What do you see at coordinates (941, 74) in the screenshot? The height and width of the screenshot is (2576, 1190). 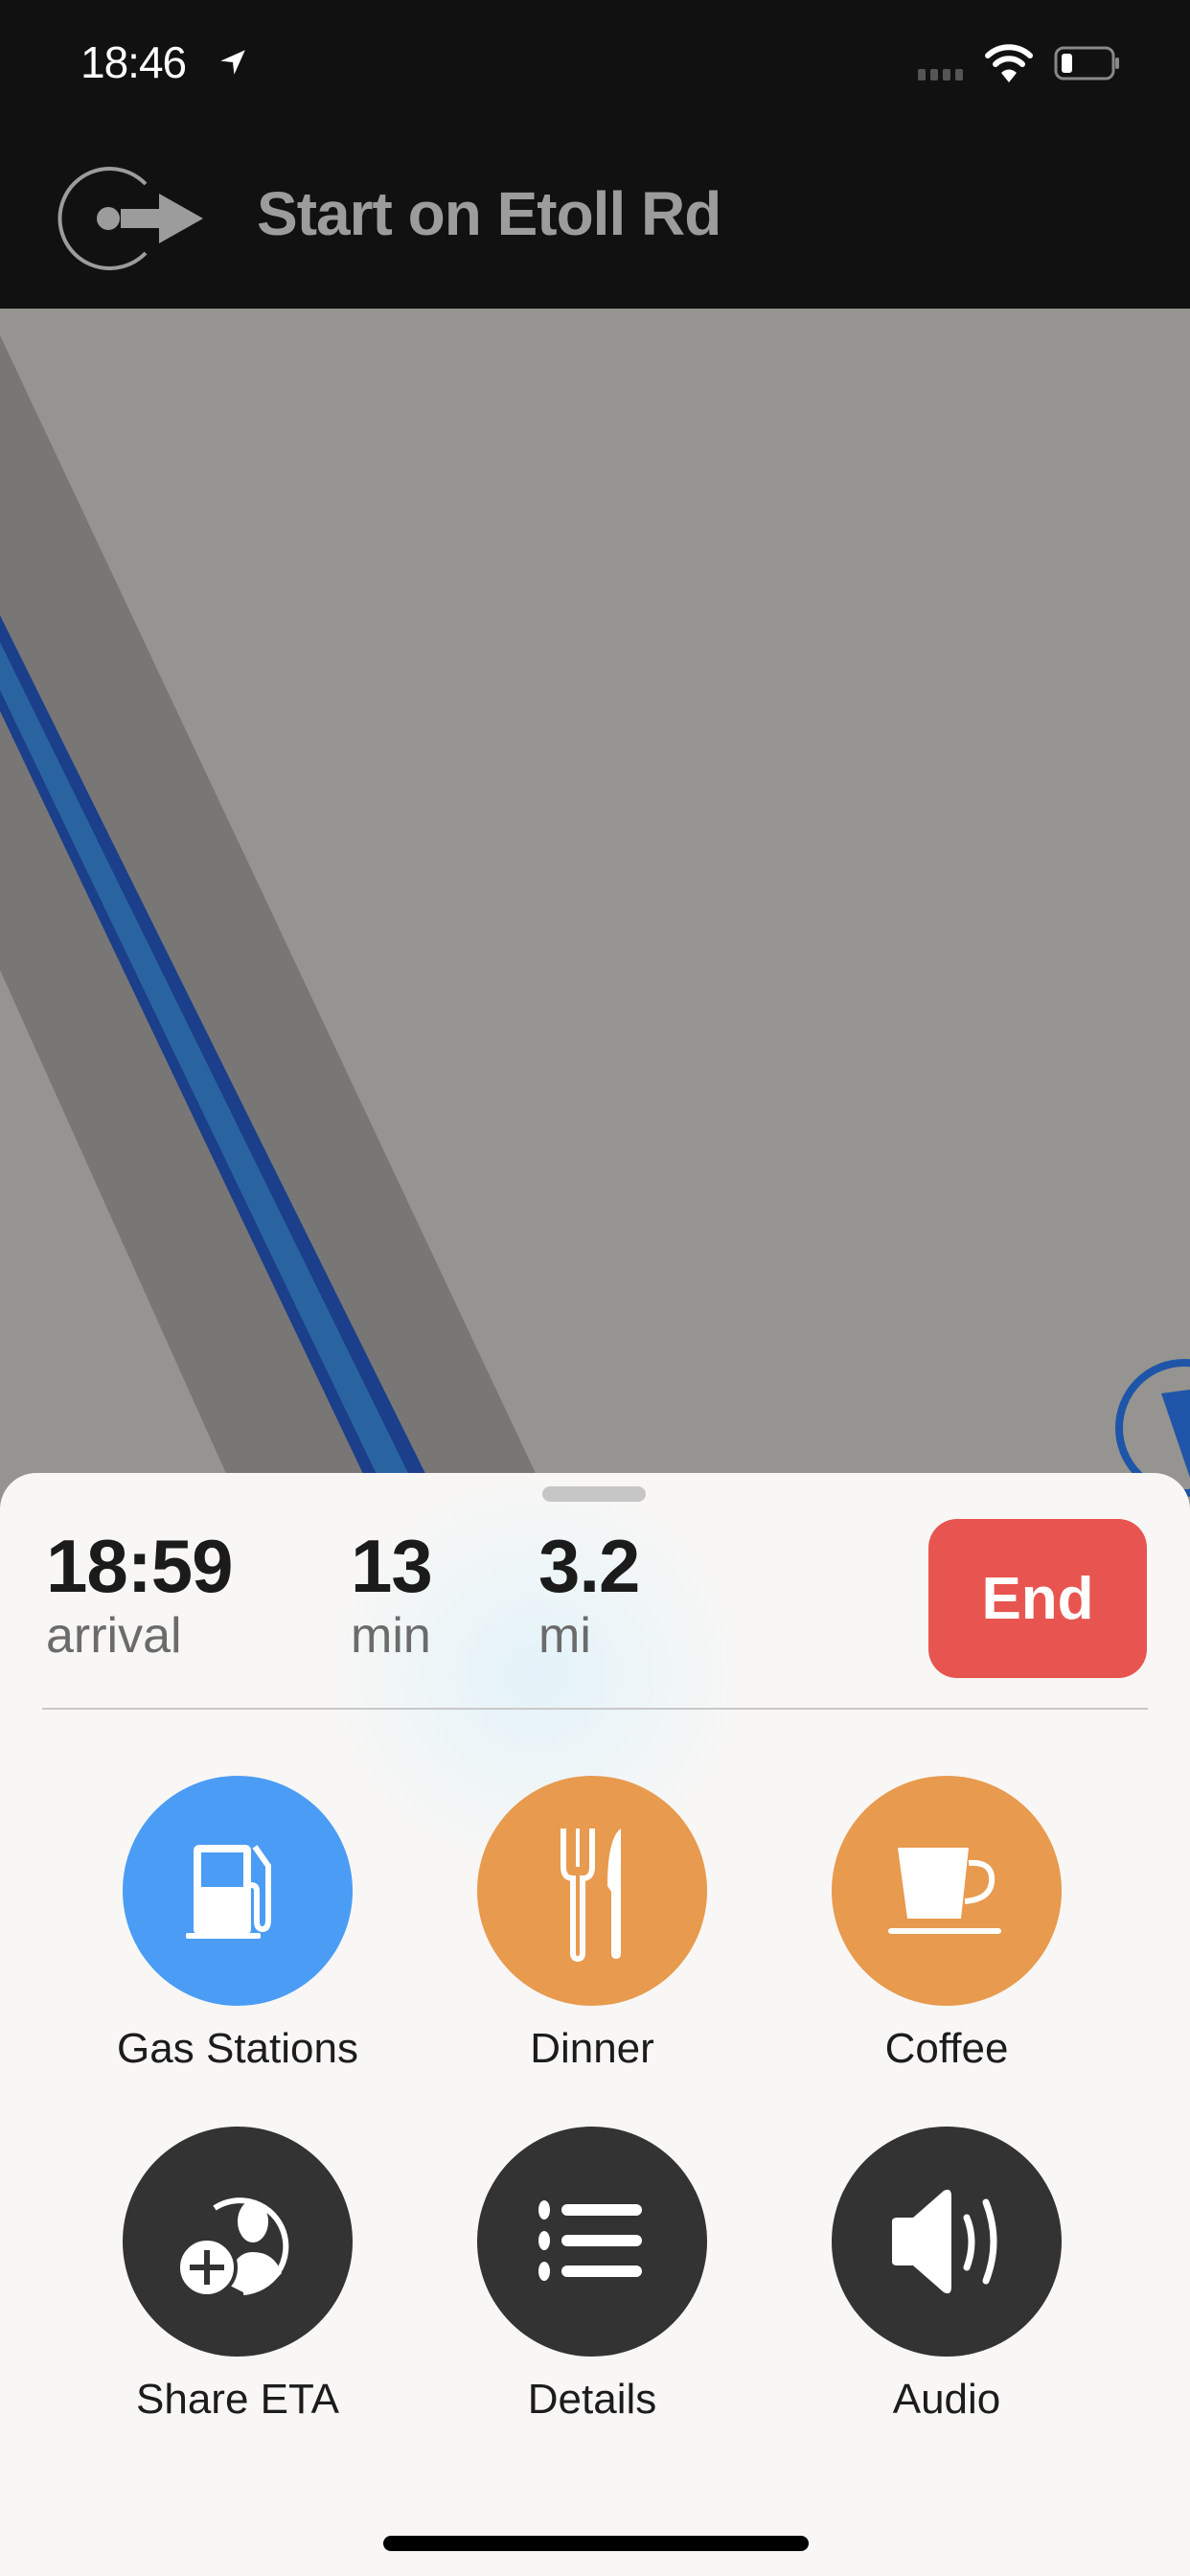 I see `cellular-signal-icon` at bounding box center [941, 74].